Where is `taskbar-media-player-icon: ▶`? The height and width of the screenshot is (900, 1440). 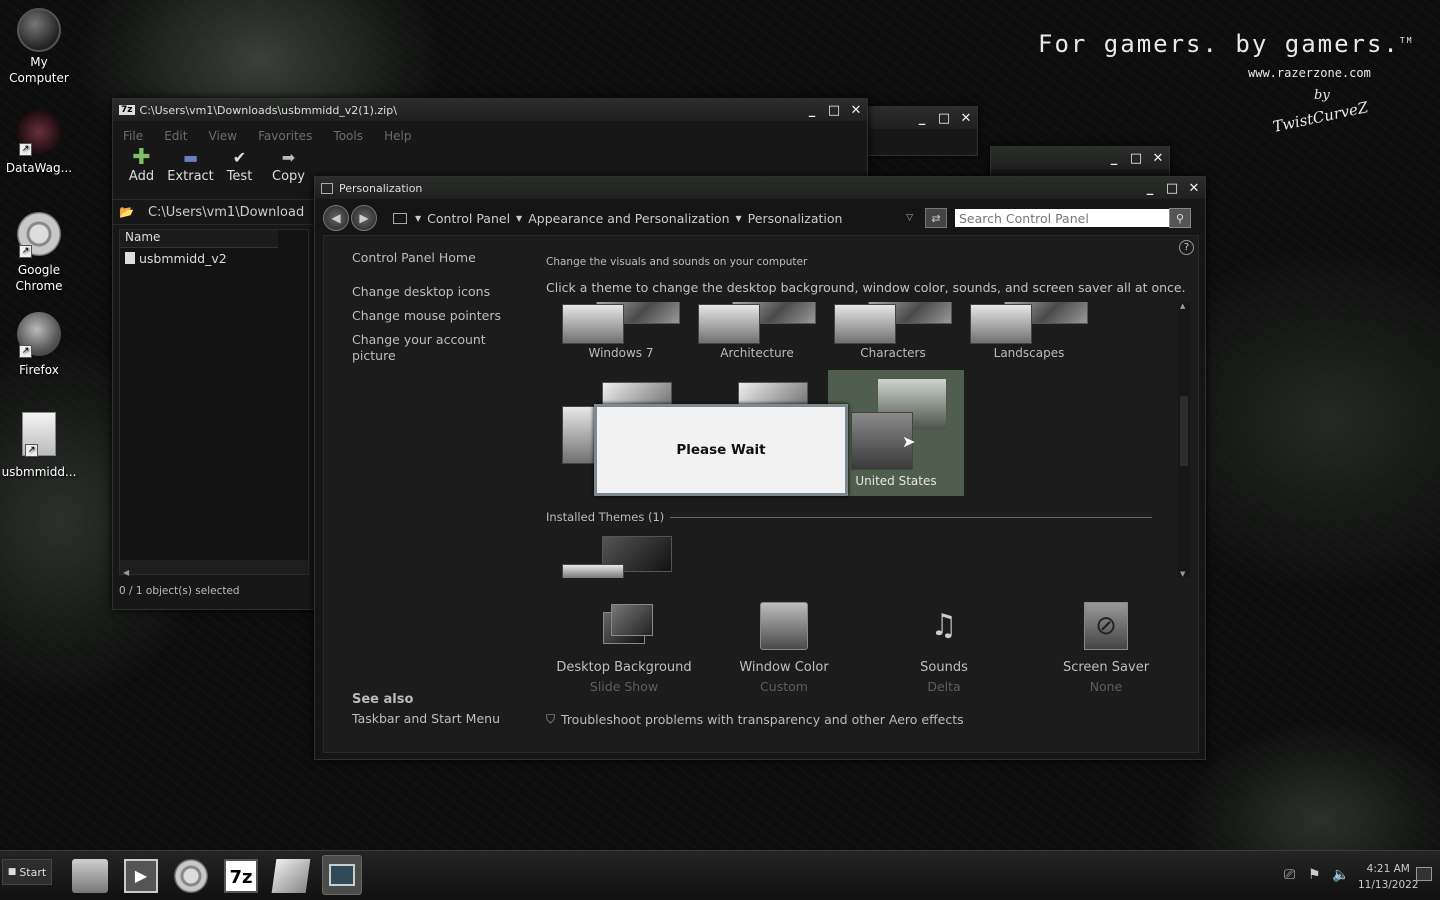
taskbar-media-player-icon: ▶ is located at coordinates (141, 876).